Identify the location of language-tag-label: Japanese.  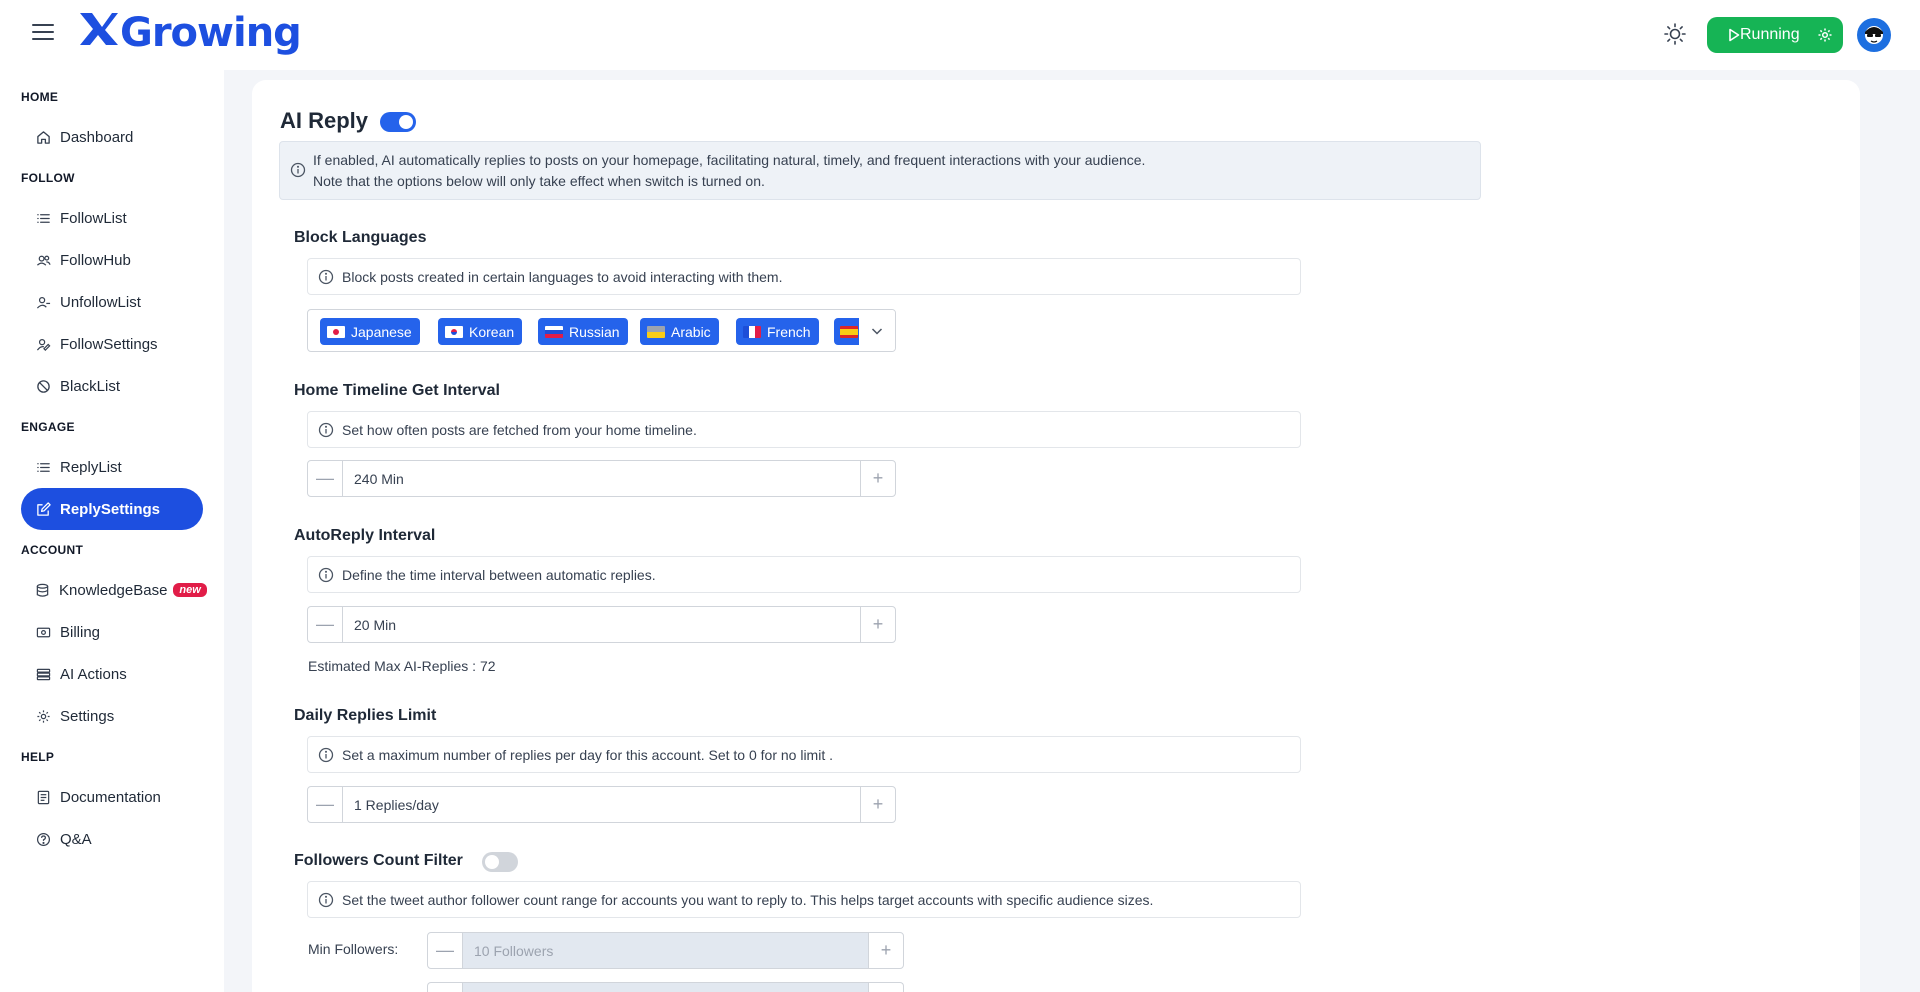
(381, 331).